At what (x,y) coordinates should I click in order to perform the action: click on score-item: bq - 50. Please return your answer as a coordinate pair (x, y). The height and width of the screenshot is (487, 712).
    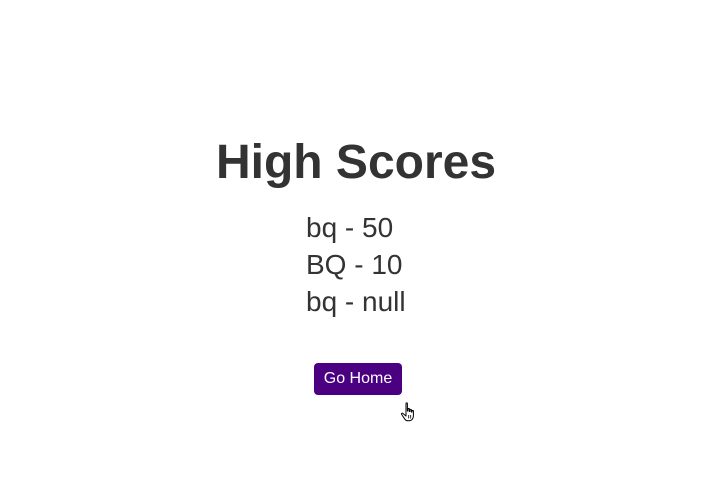
    Looking at the image, I should click on (350, 227).